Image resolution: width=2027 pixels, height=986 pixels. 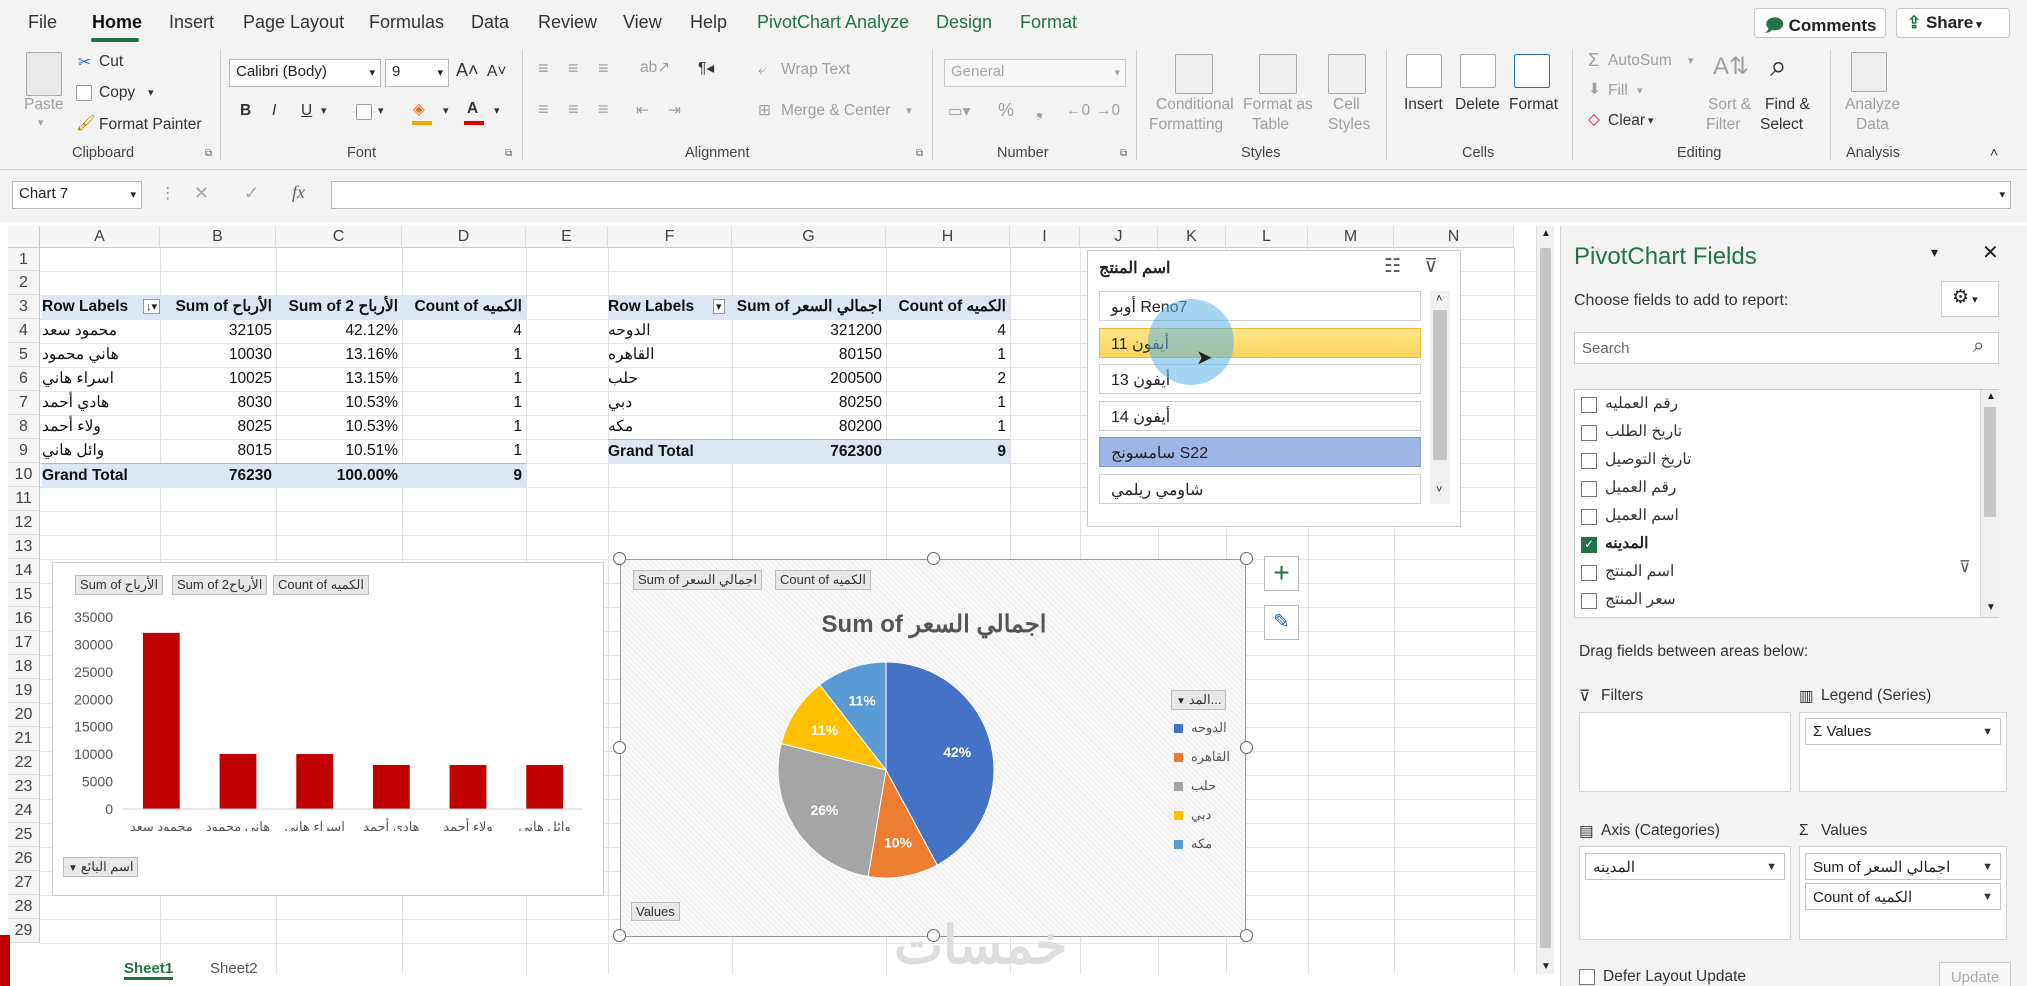 What do you see at coordinates (1626, 121) in the screenshot?
I see `clear-button: Clear` at bounding box center [1626, 121].